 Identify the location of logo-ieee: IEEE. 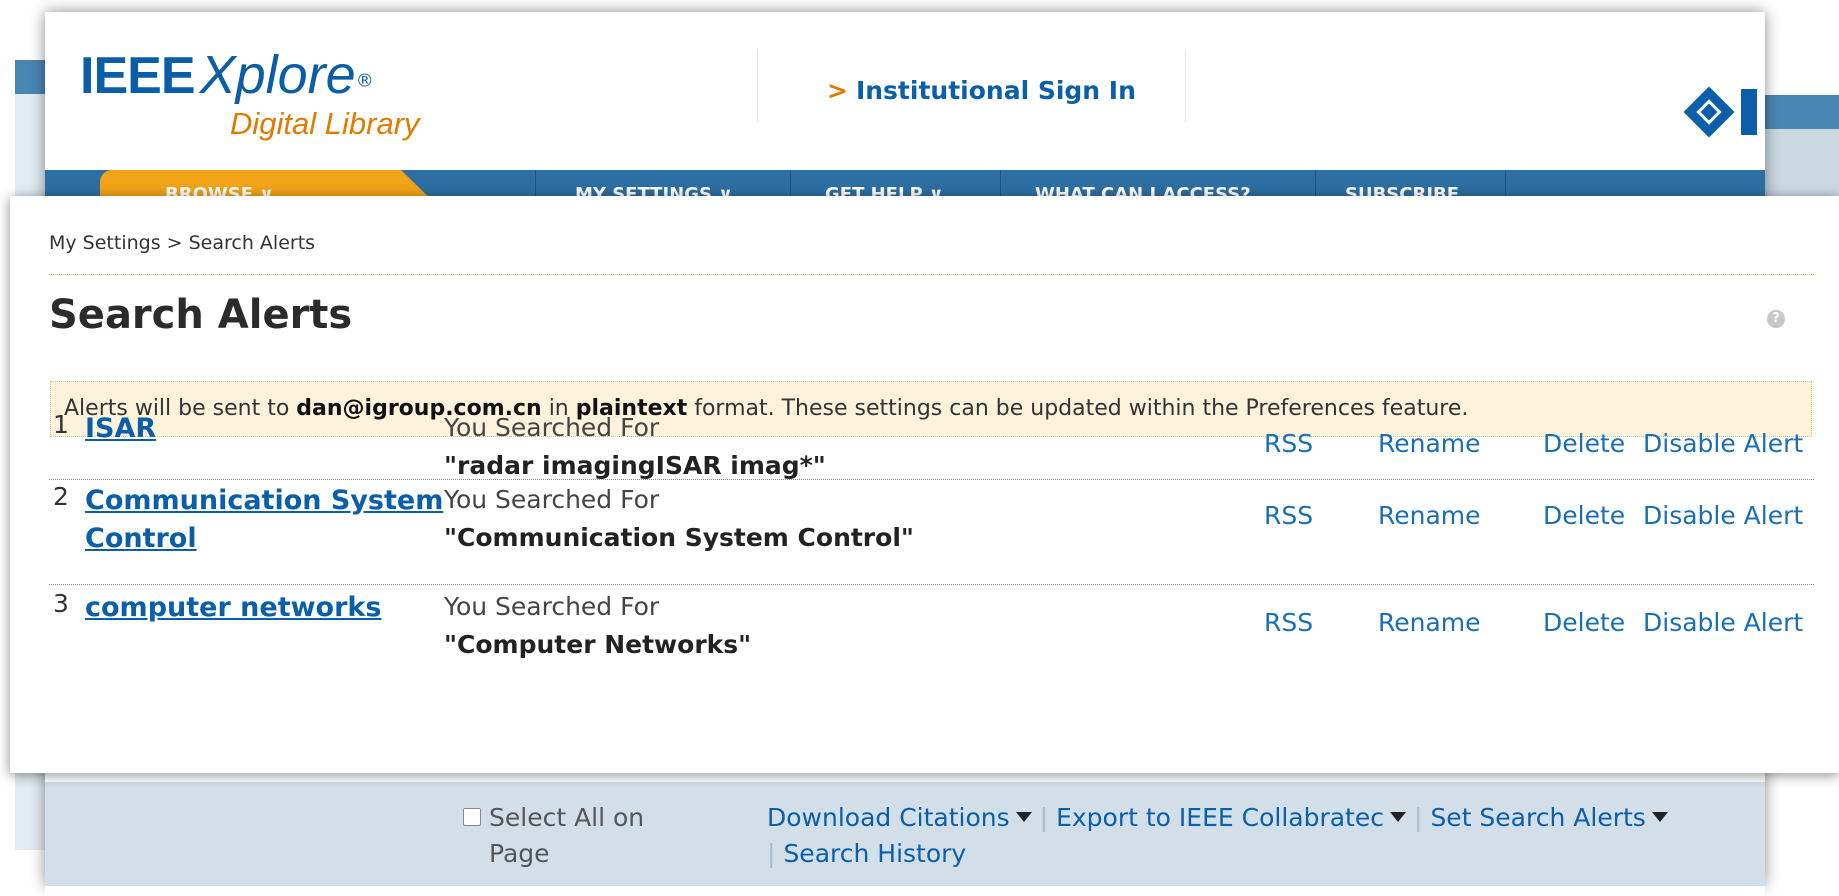
(137, 76).